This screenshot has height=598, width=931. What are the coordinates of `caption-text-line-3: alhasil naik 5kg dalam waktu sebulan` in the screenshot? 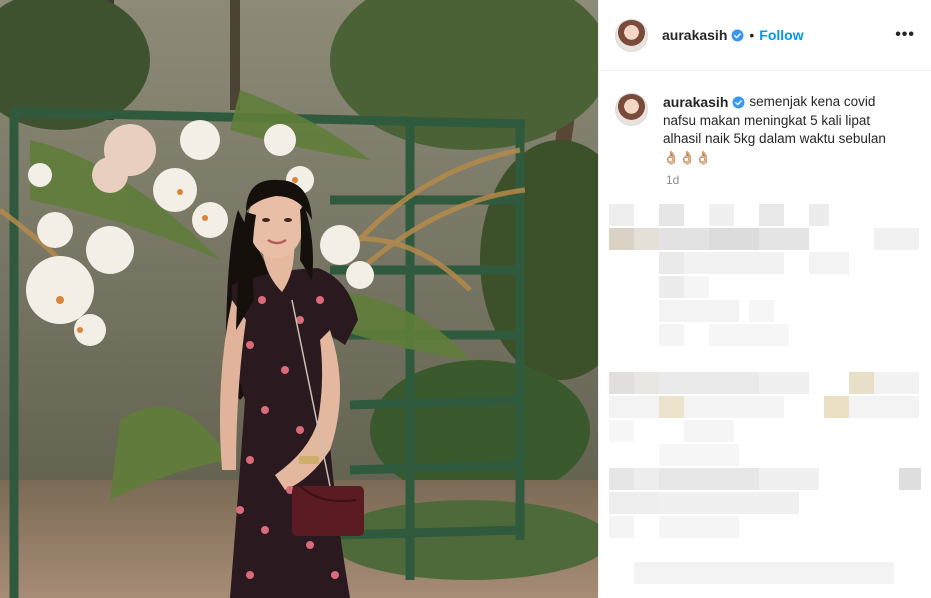 It's located at (774, 138).